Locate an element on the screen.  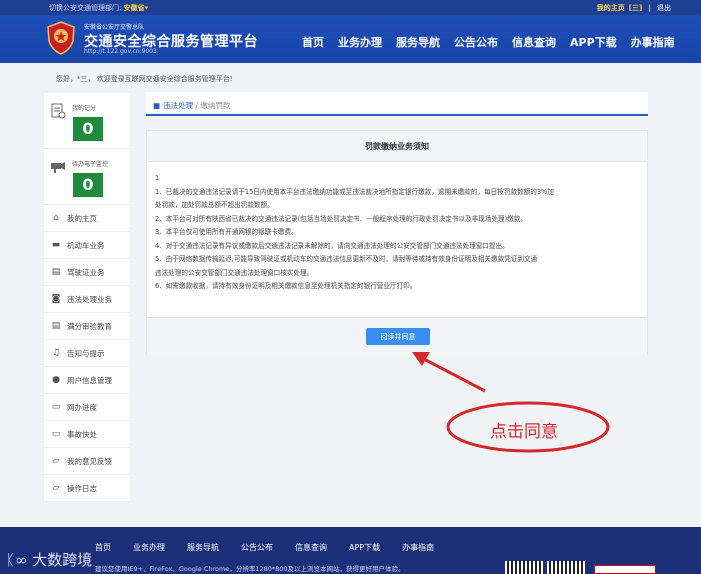
notice-line: 3、本平台仅可使用所有开通网银的银联卡缴费。 is located at coordinates (226, 232).